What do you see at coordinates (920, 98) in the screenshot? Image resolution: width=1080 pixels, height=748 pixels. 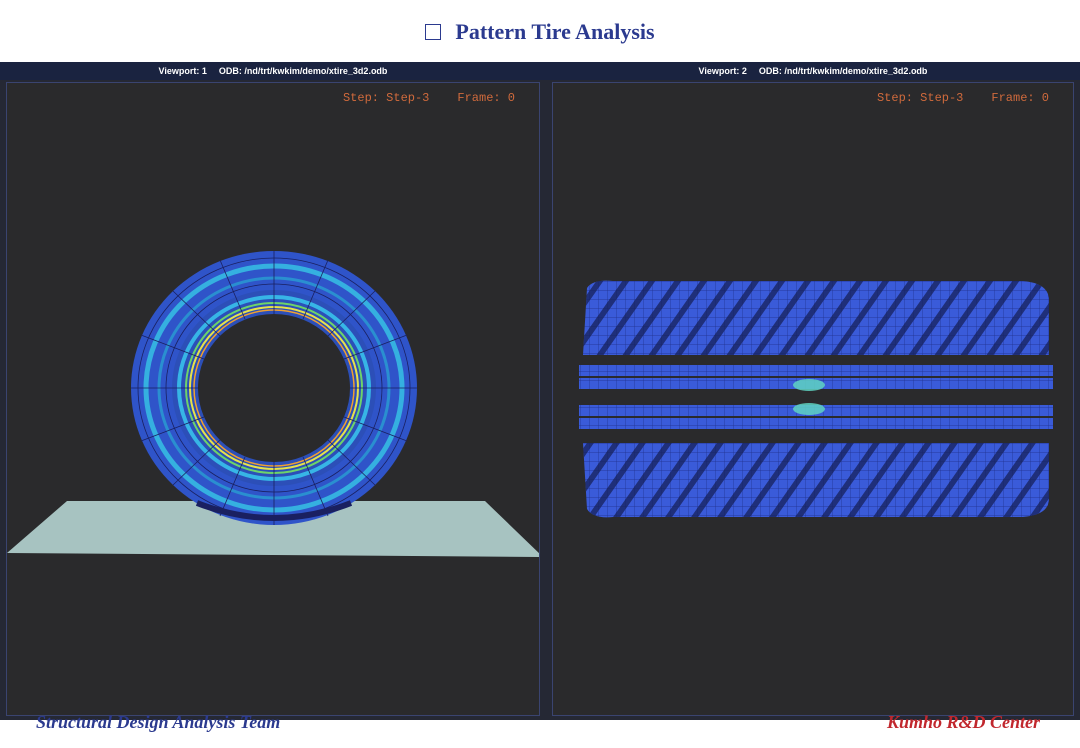 I see `viewport-2-step: Step: Step-3` at bounding box center [920, 98].